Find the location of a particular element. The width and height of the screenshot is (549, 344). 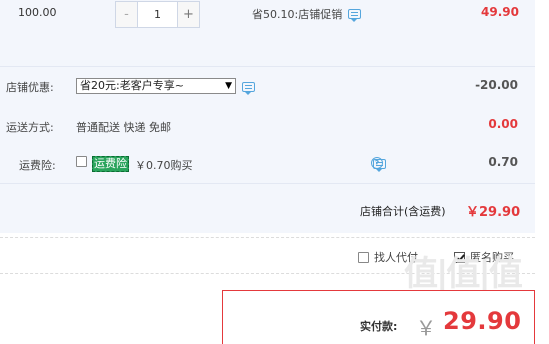

currency-symbol: ￥ is located at coordinates (426, 328).